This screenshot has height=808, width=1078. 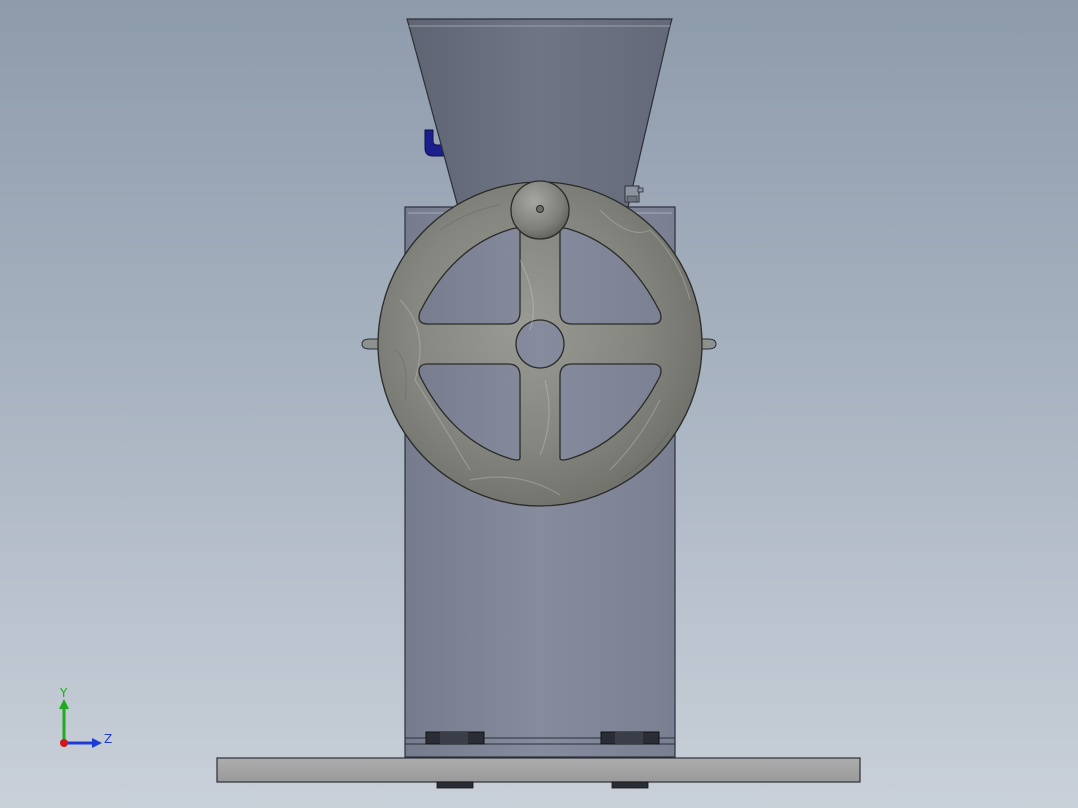 What do you see at coordinates (540, 210) in the screenshot?
I see `wheel-knob` at bounding box center [540, 210].